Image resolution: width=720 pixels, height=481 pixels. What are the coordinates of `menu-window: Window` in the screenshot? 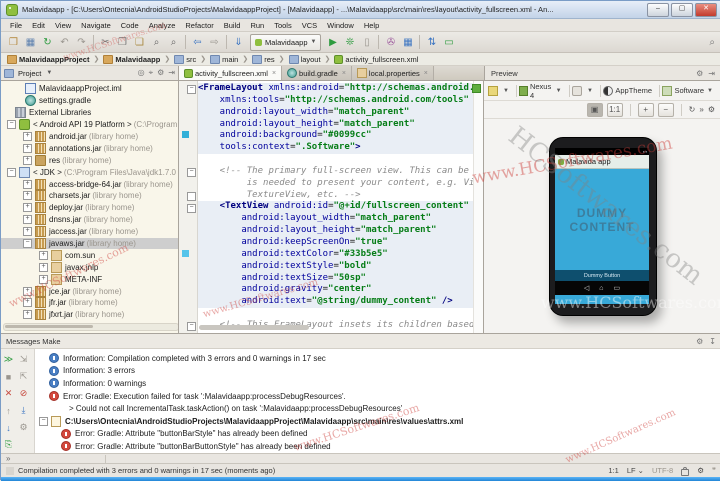 It's located at (340, 25).